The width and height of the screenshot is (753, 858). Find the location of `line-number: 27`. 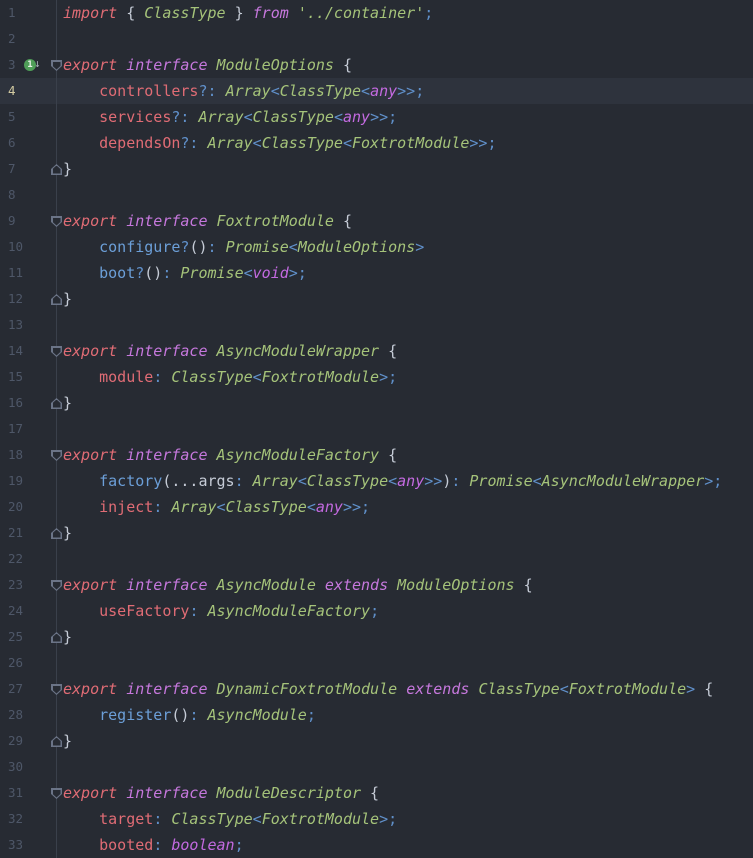

line-number: 27 is located at coordinates (15, 689).